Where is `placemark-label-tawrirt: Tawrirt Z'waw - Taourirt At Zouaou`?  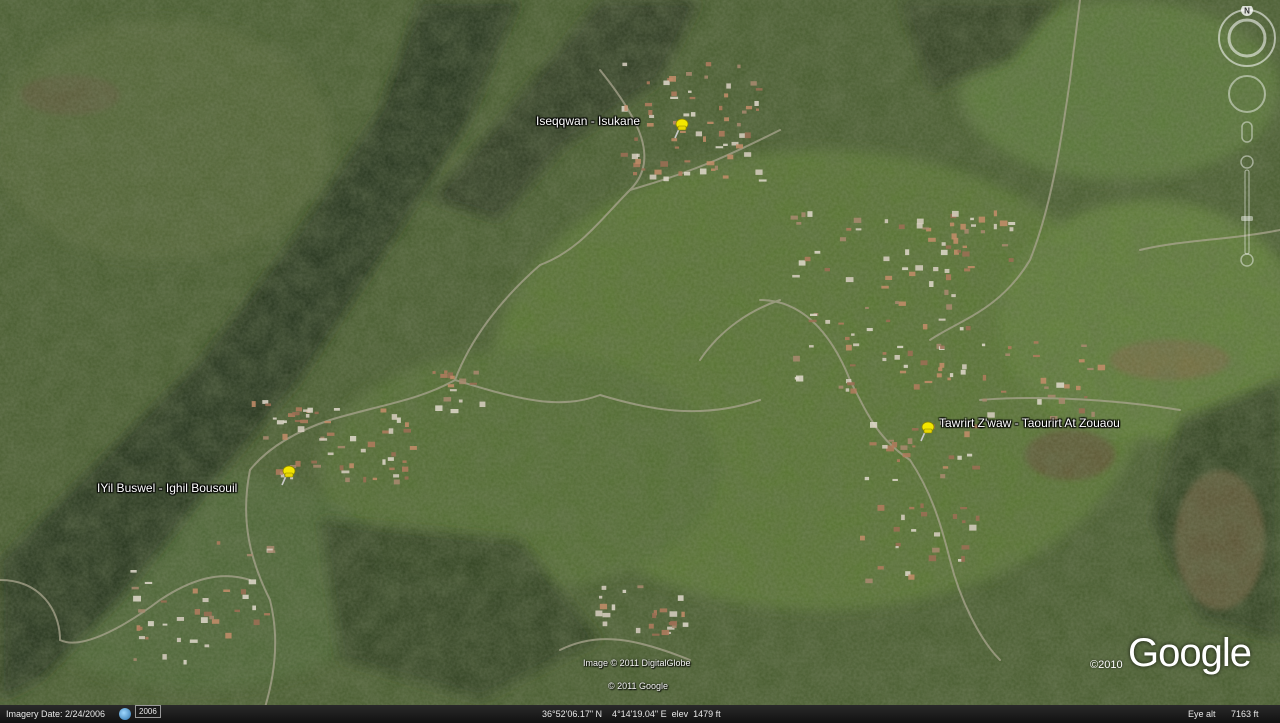
placemark-label-tawrirt: Tawrirt Z'waw - Taourirt At Zouaou is located at coordinates (1029, 423).